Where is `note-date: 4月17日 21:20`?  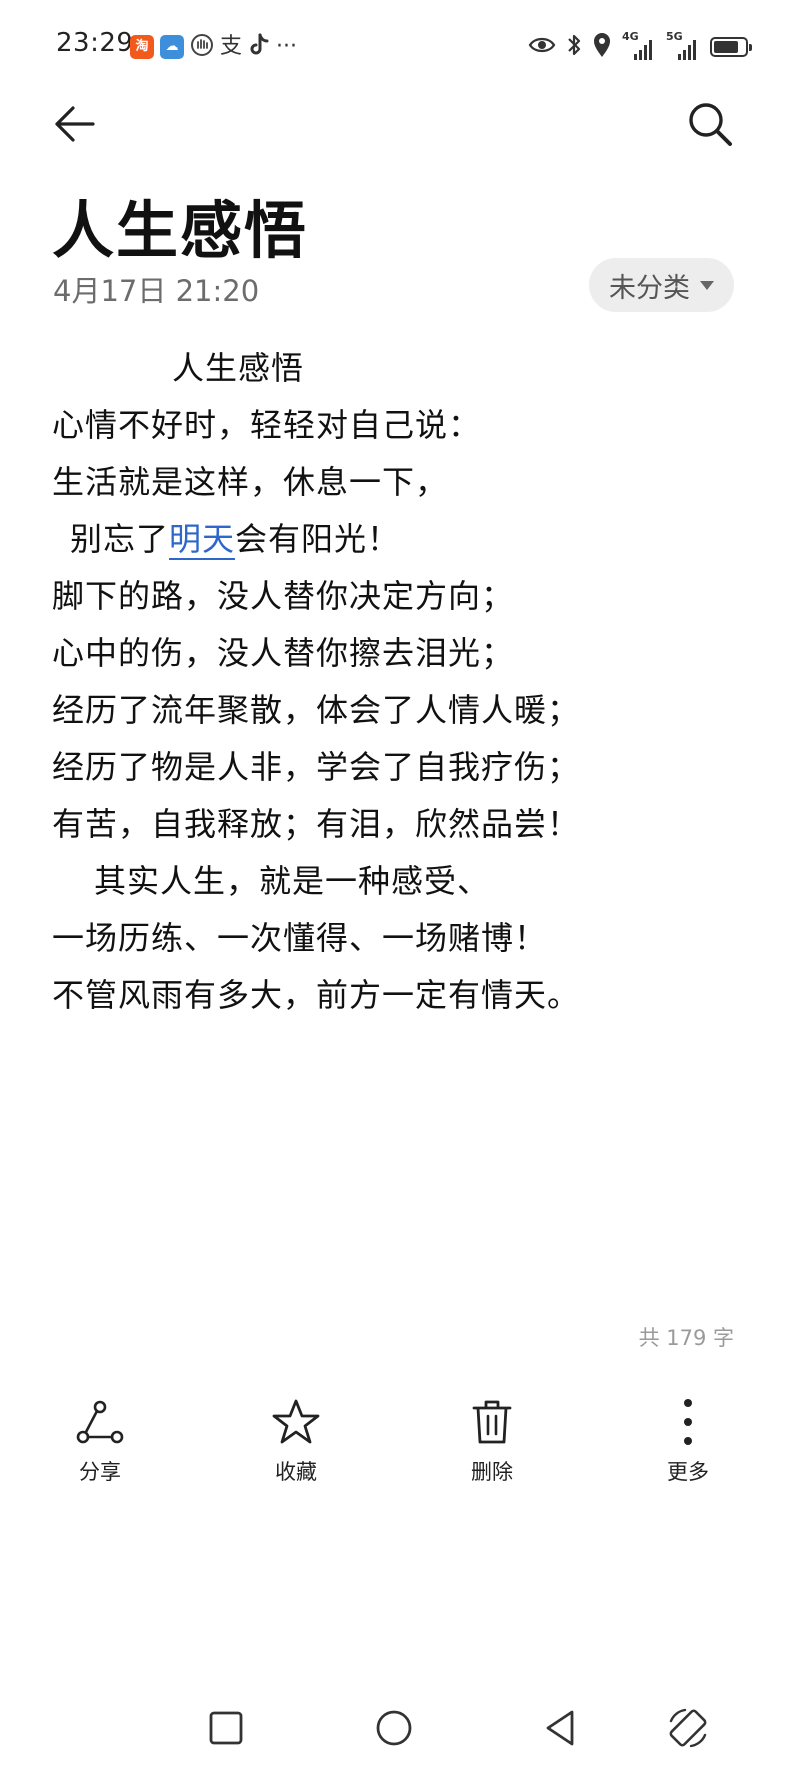 note-date: 4月17日 21:20 is located at coordinates (156, 291).